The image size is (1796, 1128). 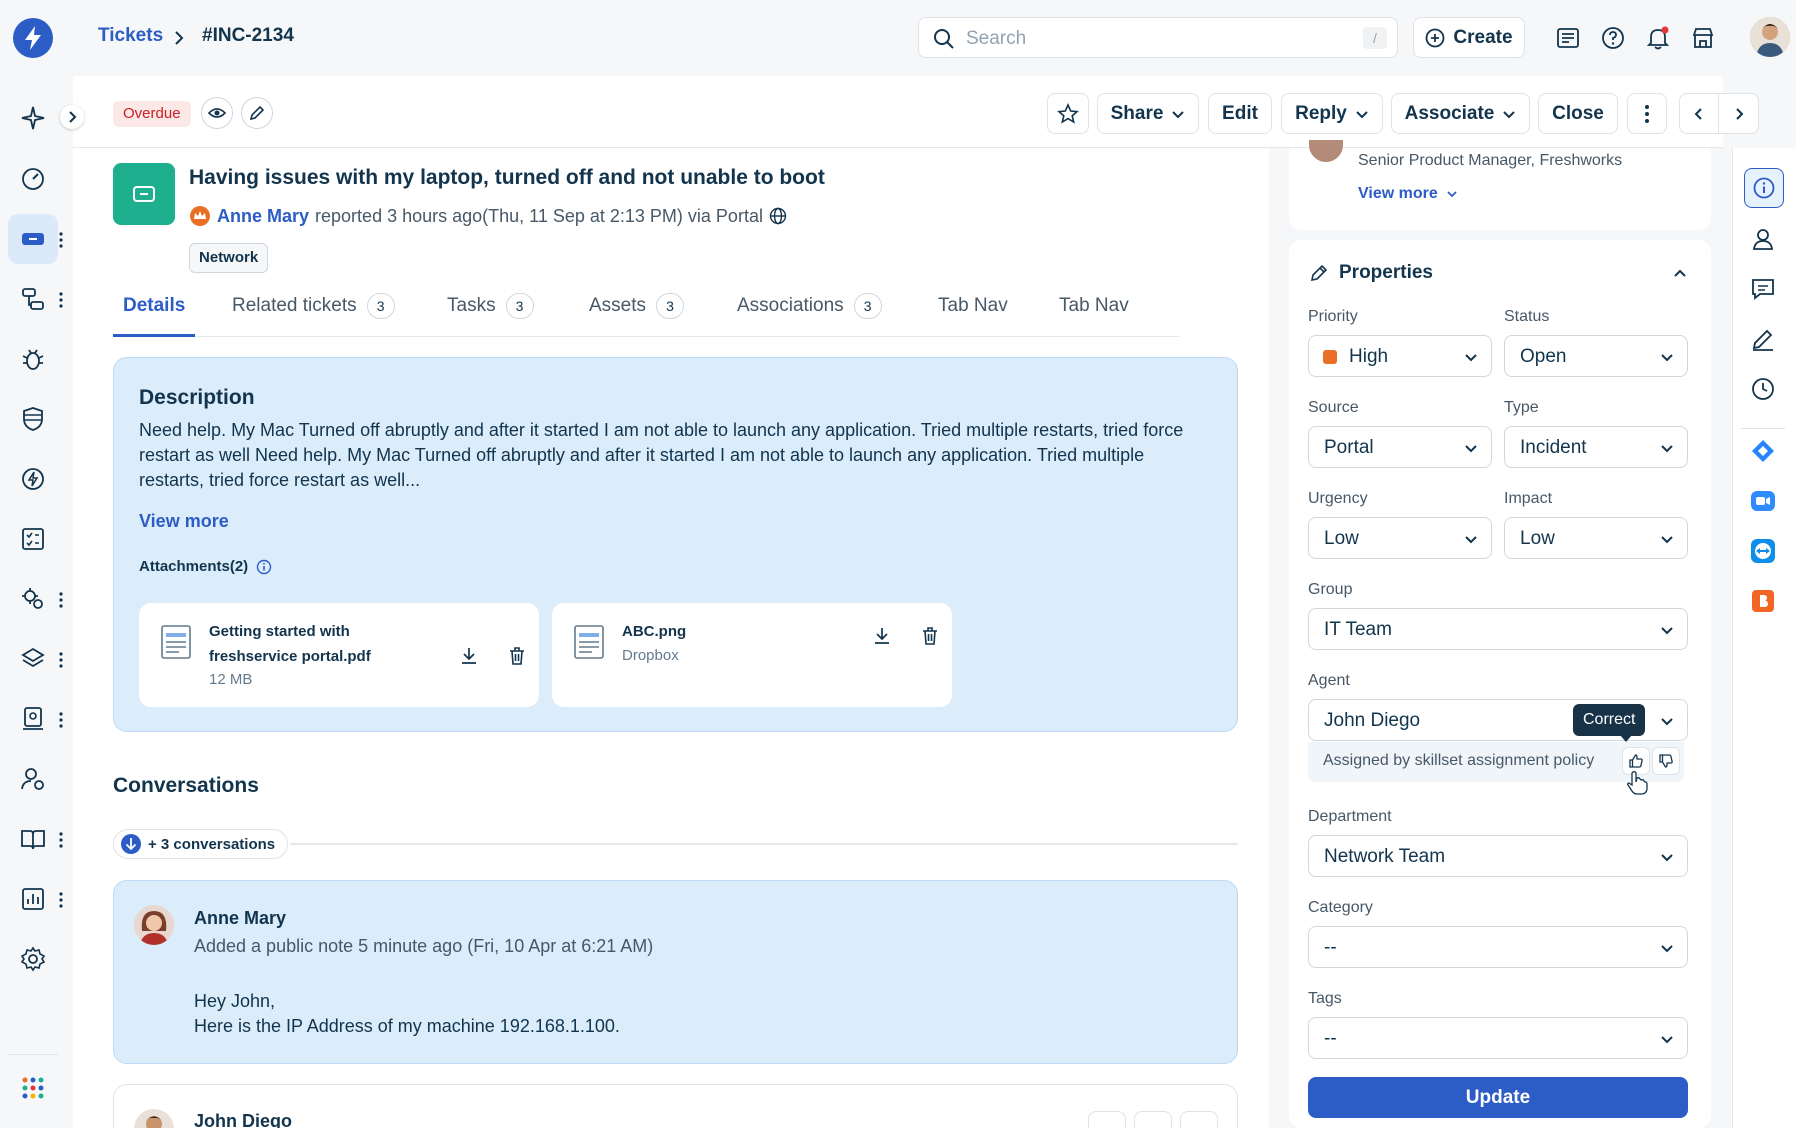 What do you see at coordinates (1528, 498) in the screenshot?
I see `impact-label: Impact` at bounding box center [1528, 498].